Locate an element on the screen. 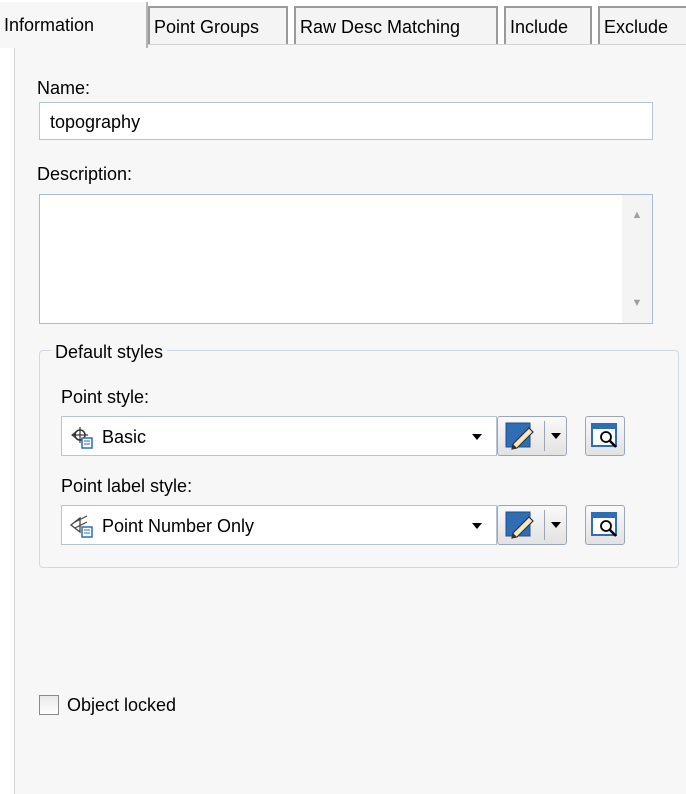 The width and height of the screenshot is (686, 794). tab-label: Raw Desc Matching is located at coordinates (380, 27).